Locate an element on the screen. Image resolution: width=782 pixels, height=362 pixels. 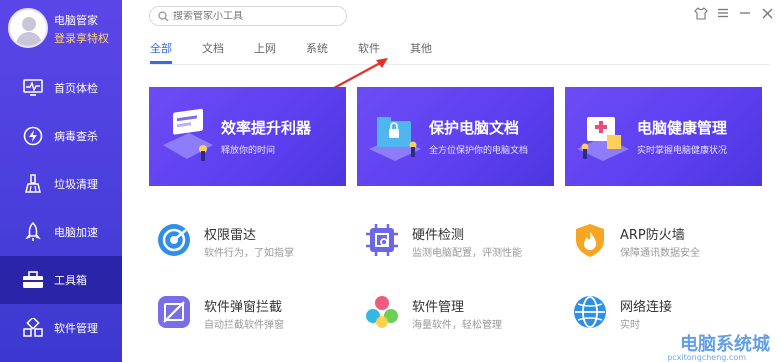
banner-title: 效率提升利器 is located at coordinates (266, 128).